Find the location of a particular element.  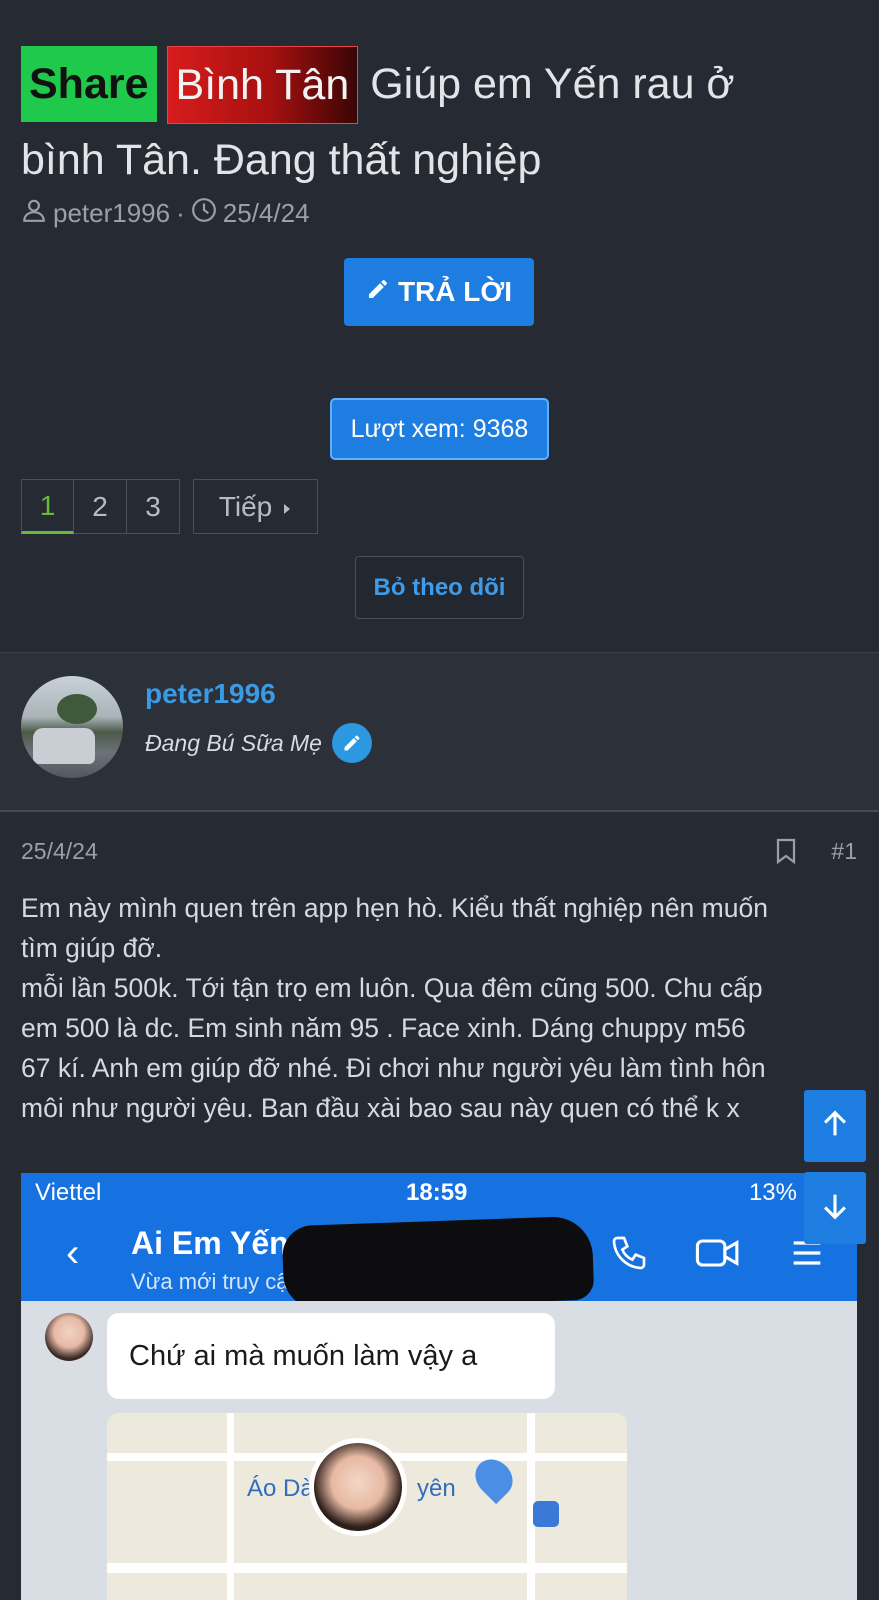

clock-icon is located at coordinates (204, 213).